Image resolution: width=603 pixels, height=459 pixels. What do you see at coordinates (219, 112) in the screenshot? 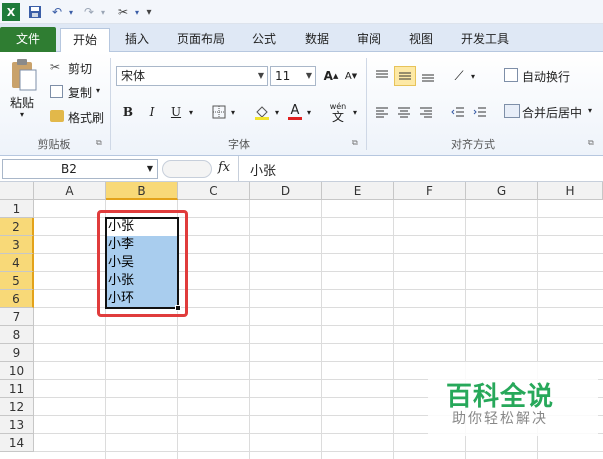
I see `border-icon` at bounding box center [219, 112].